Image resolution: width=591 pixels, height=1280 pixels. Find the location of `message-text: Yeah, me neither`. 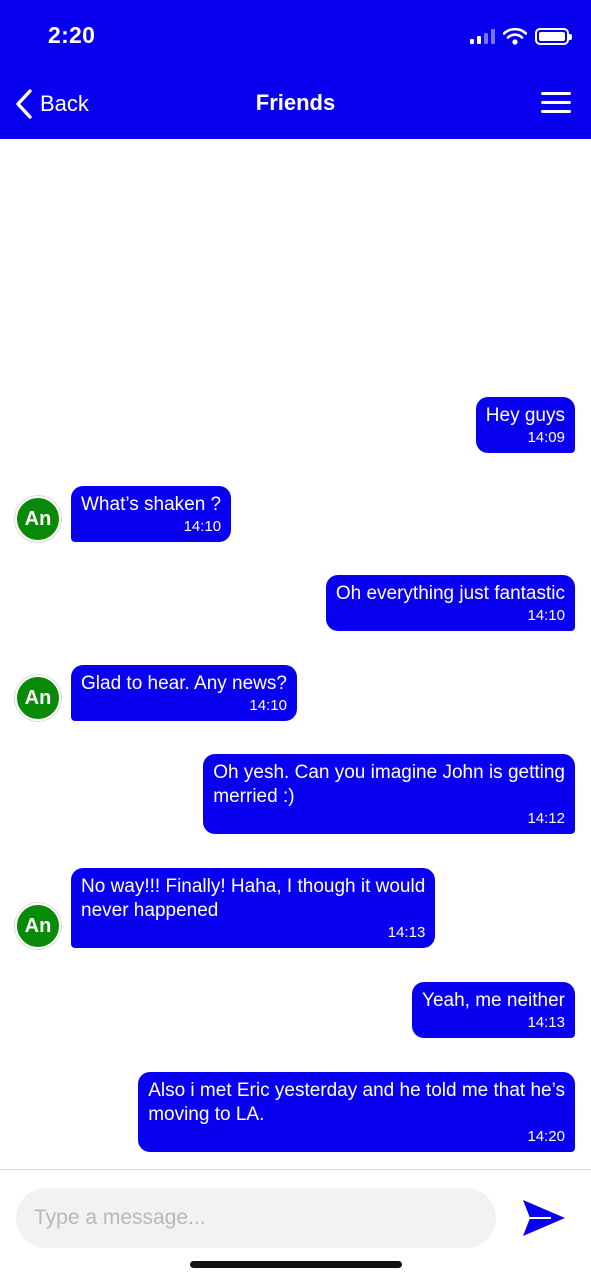

message-text: Yeah, me neither is located at coordinates (493, 1000).